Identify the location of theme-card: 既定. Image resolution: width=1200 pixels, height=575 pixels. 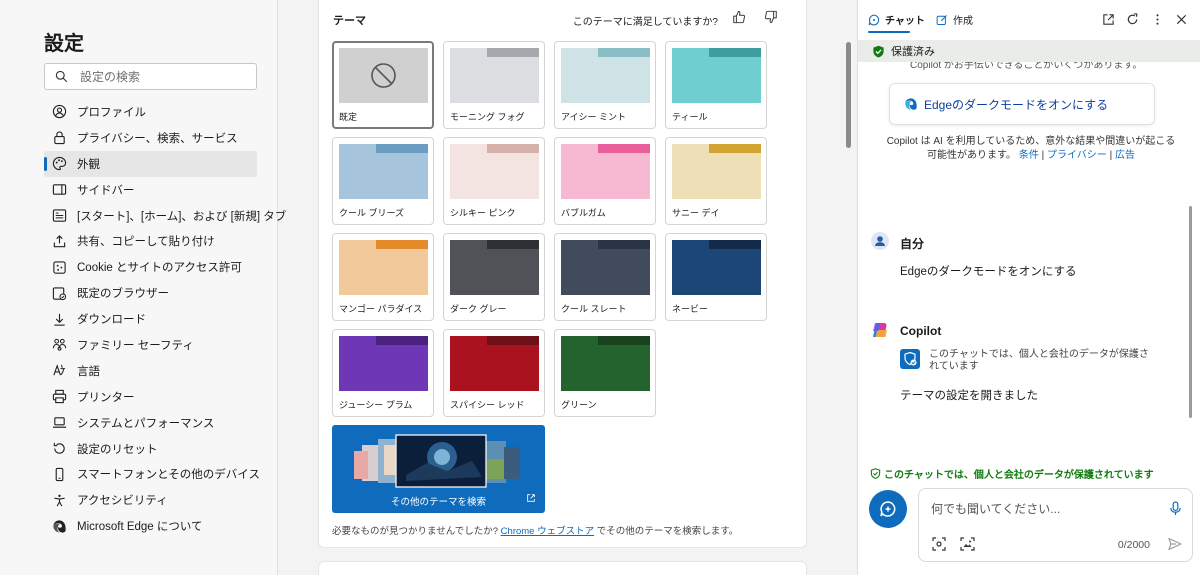
(383, 85).